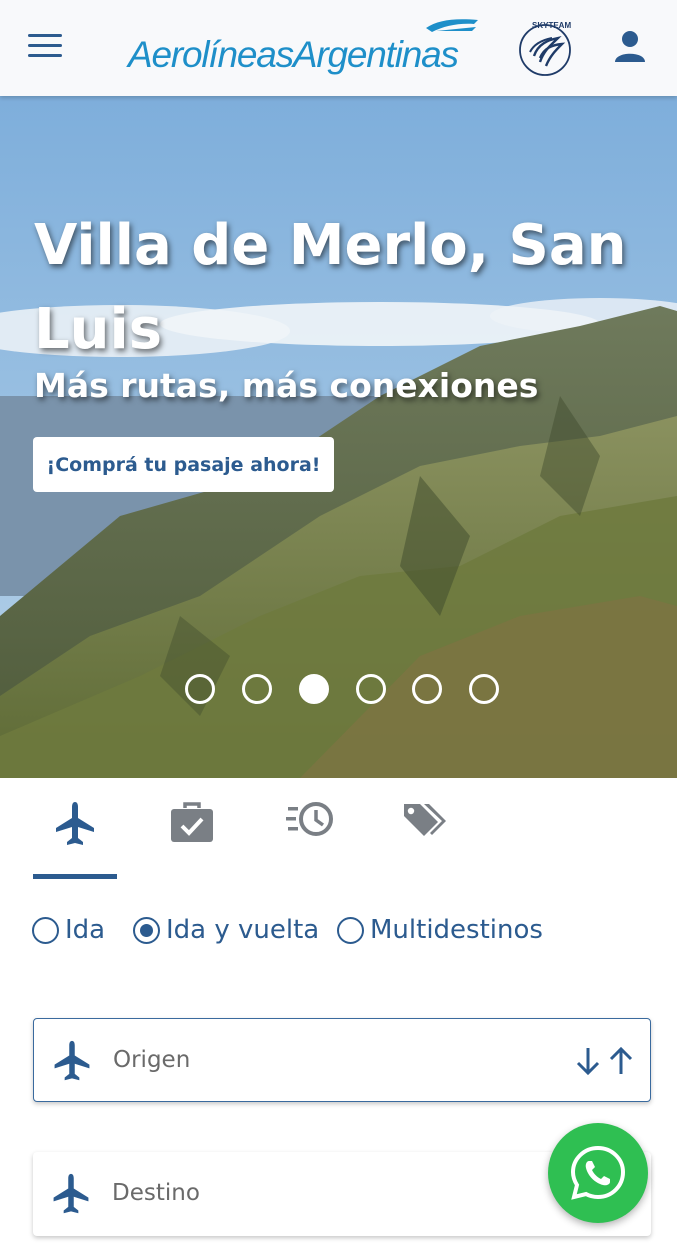 This screenshot has width=677, height=1255. I want to click on logo-swoosh-icon, so click(452, 25).